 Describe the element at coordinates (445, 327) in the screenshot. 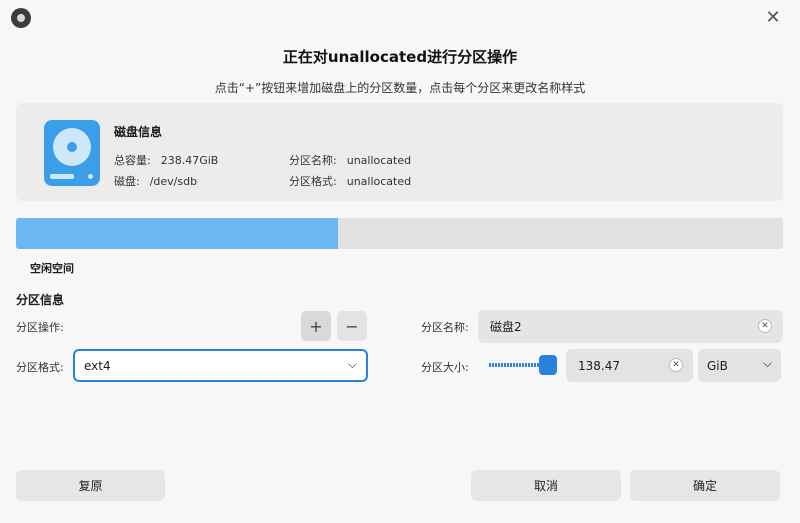

I see `partition-name-label: 分区名称:` at that location.